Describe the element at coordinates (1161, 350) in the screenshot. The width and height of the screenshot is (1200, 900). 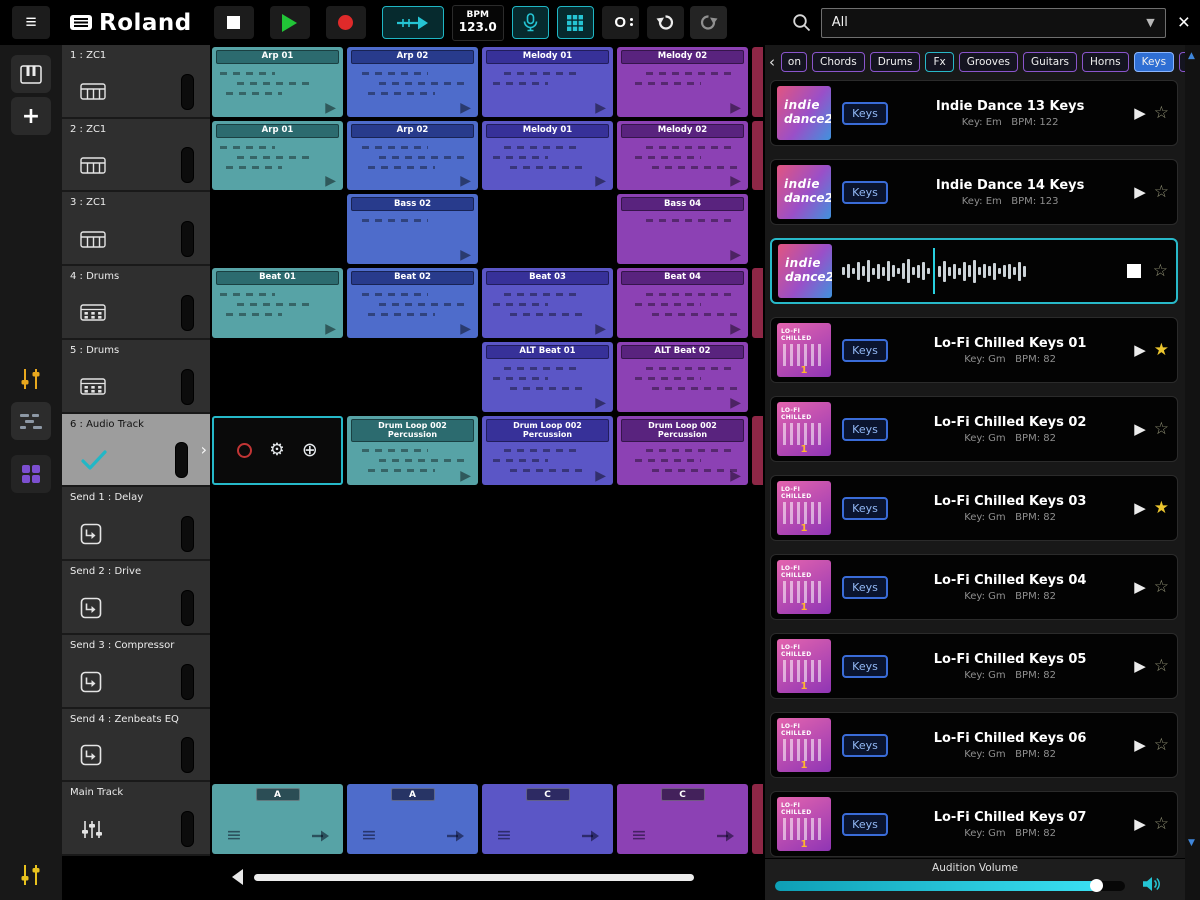
I see `favorite-star-icon: ★` at that location.